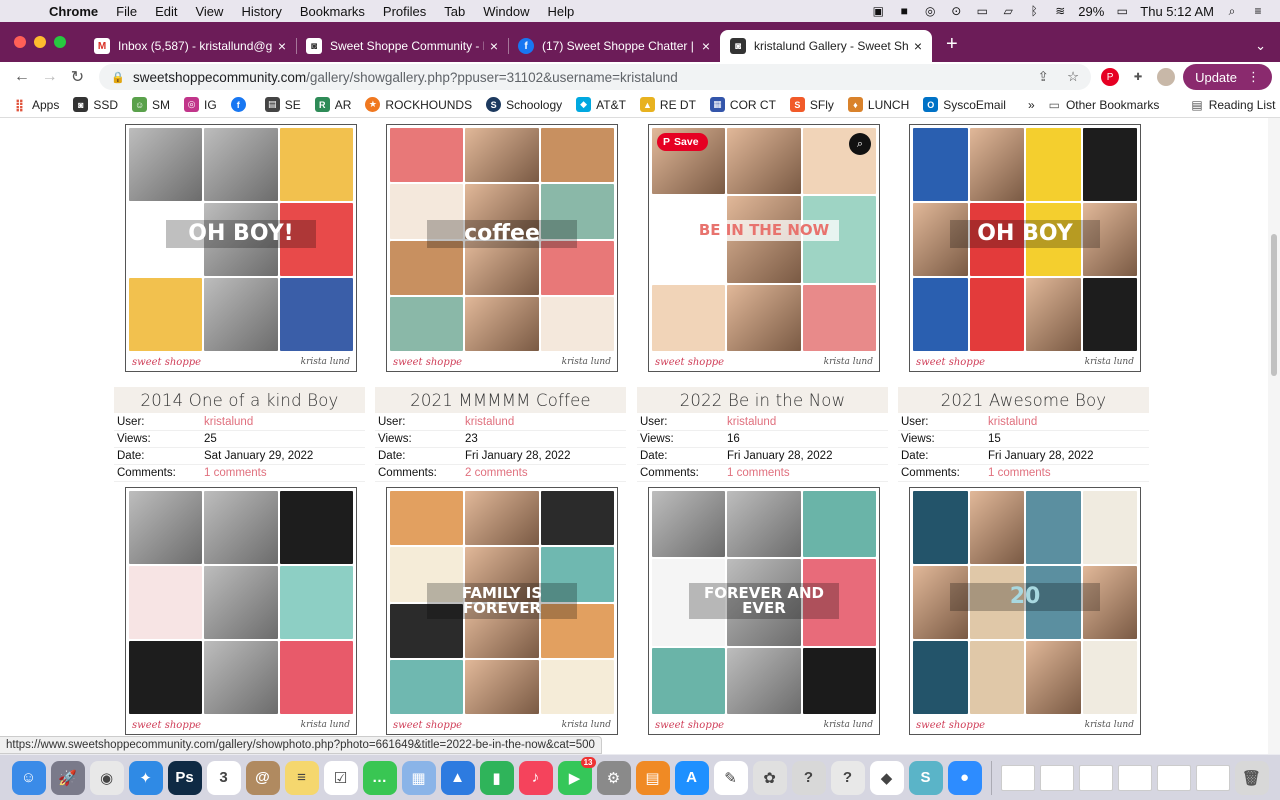 The height and width of the screenshot is (800, 1280). What do you see at coordinates (67, 777) in the screenshot?
I see `launchpad-icon: 🚀` at bounding box center [67, 777].